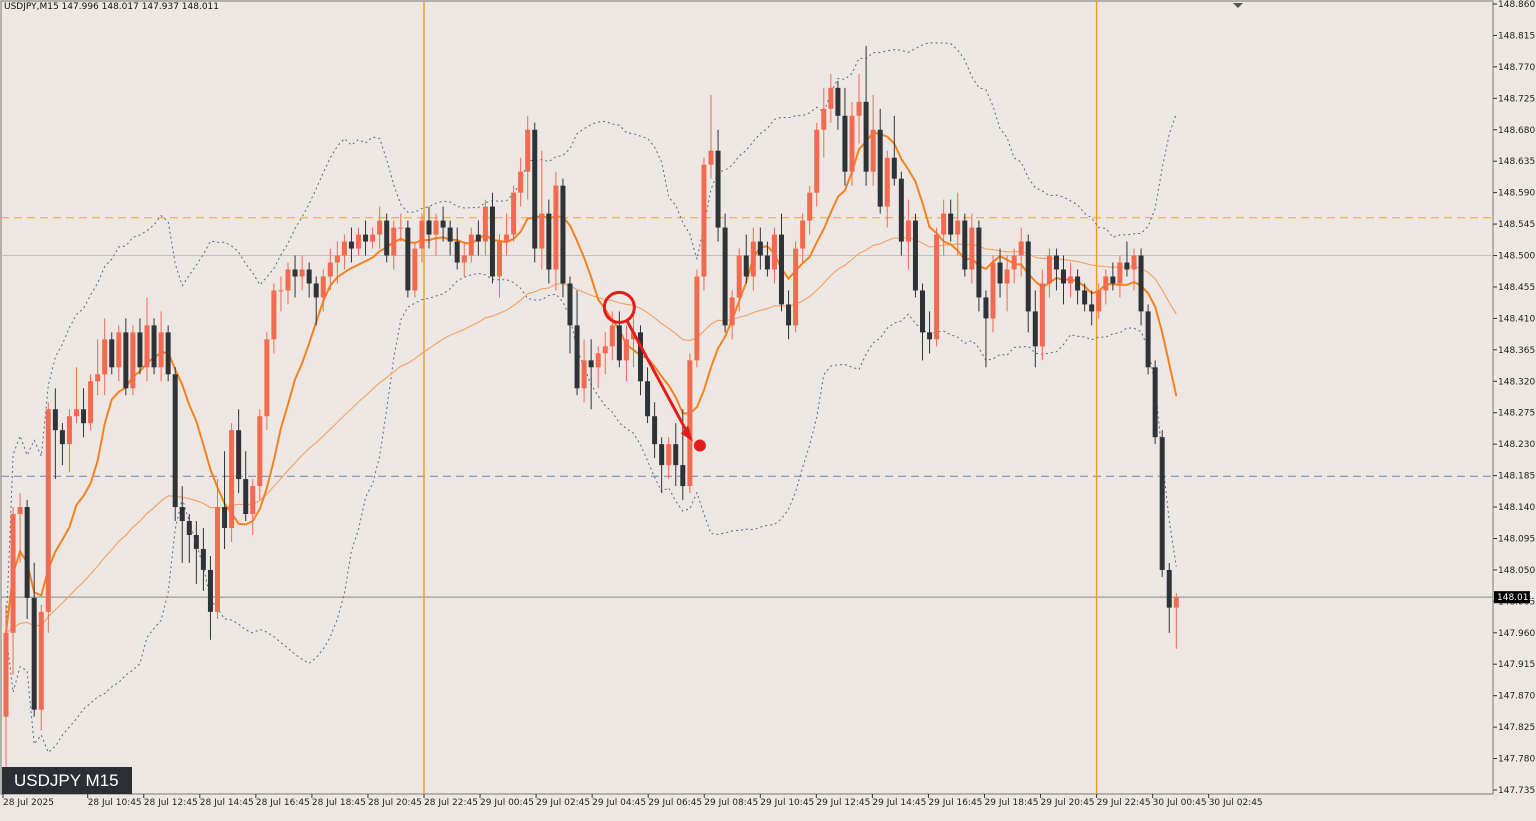  I want to click on y-tick-label: 148.140, so click(1516, 508).